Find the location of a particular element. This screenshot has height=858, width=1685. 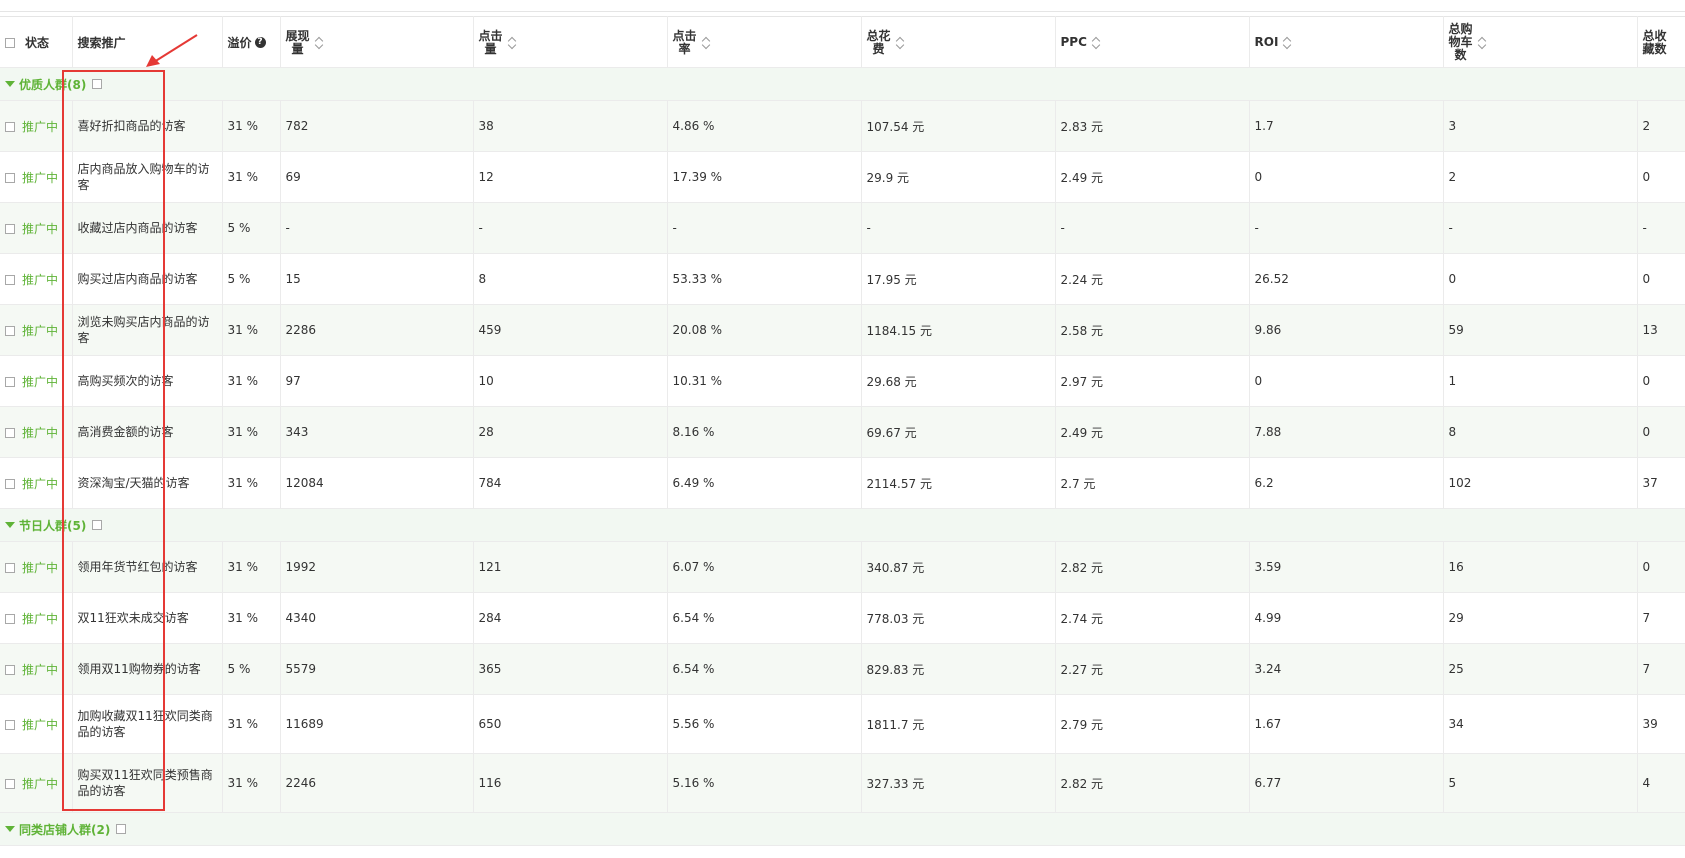

group-label: 优质人群(8) is located at coordinates (52, 84).